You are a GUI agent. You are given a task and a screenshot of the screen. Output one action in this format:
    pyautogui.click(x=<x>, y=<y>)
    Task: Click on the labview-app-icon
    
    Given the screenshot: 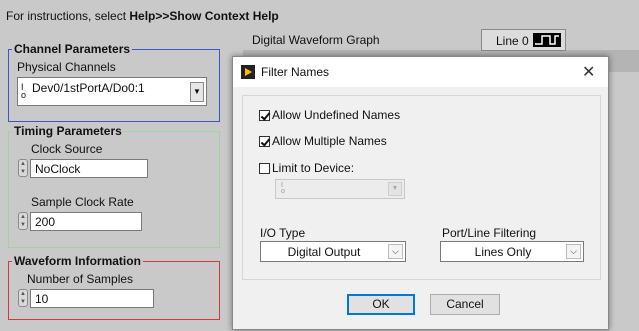 What is the action you would take?
    pyautogui.click(x=248, y=72)
    